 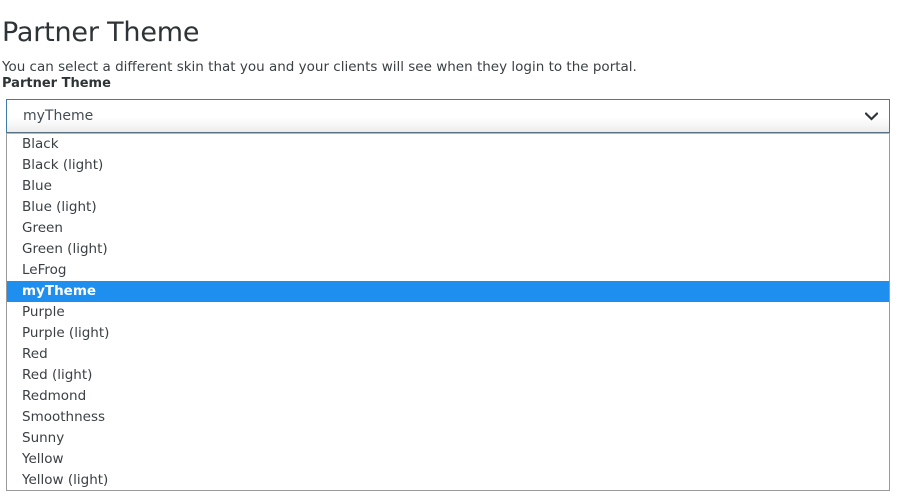 What do you see at coordinates (448, 291) in the screenshot?
I see `dropdown-option: myTheme` at bounding box center [448, 291].